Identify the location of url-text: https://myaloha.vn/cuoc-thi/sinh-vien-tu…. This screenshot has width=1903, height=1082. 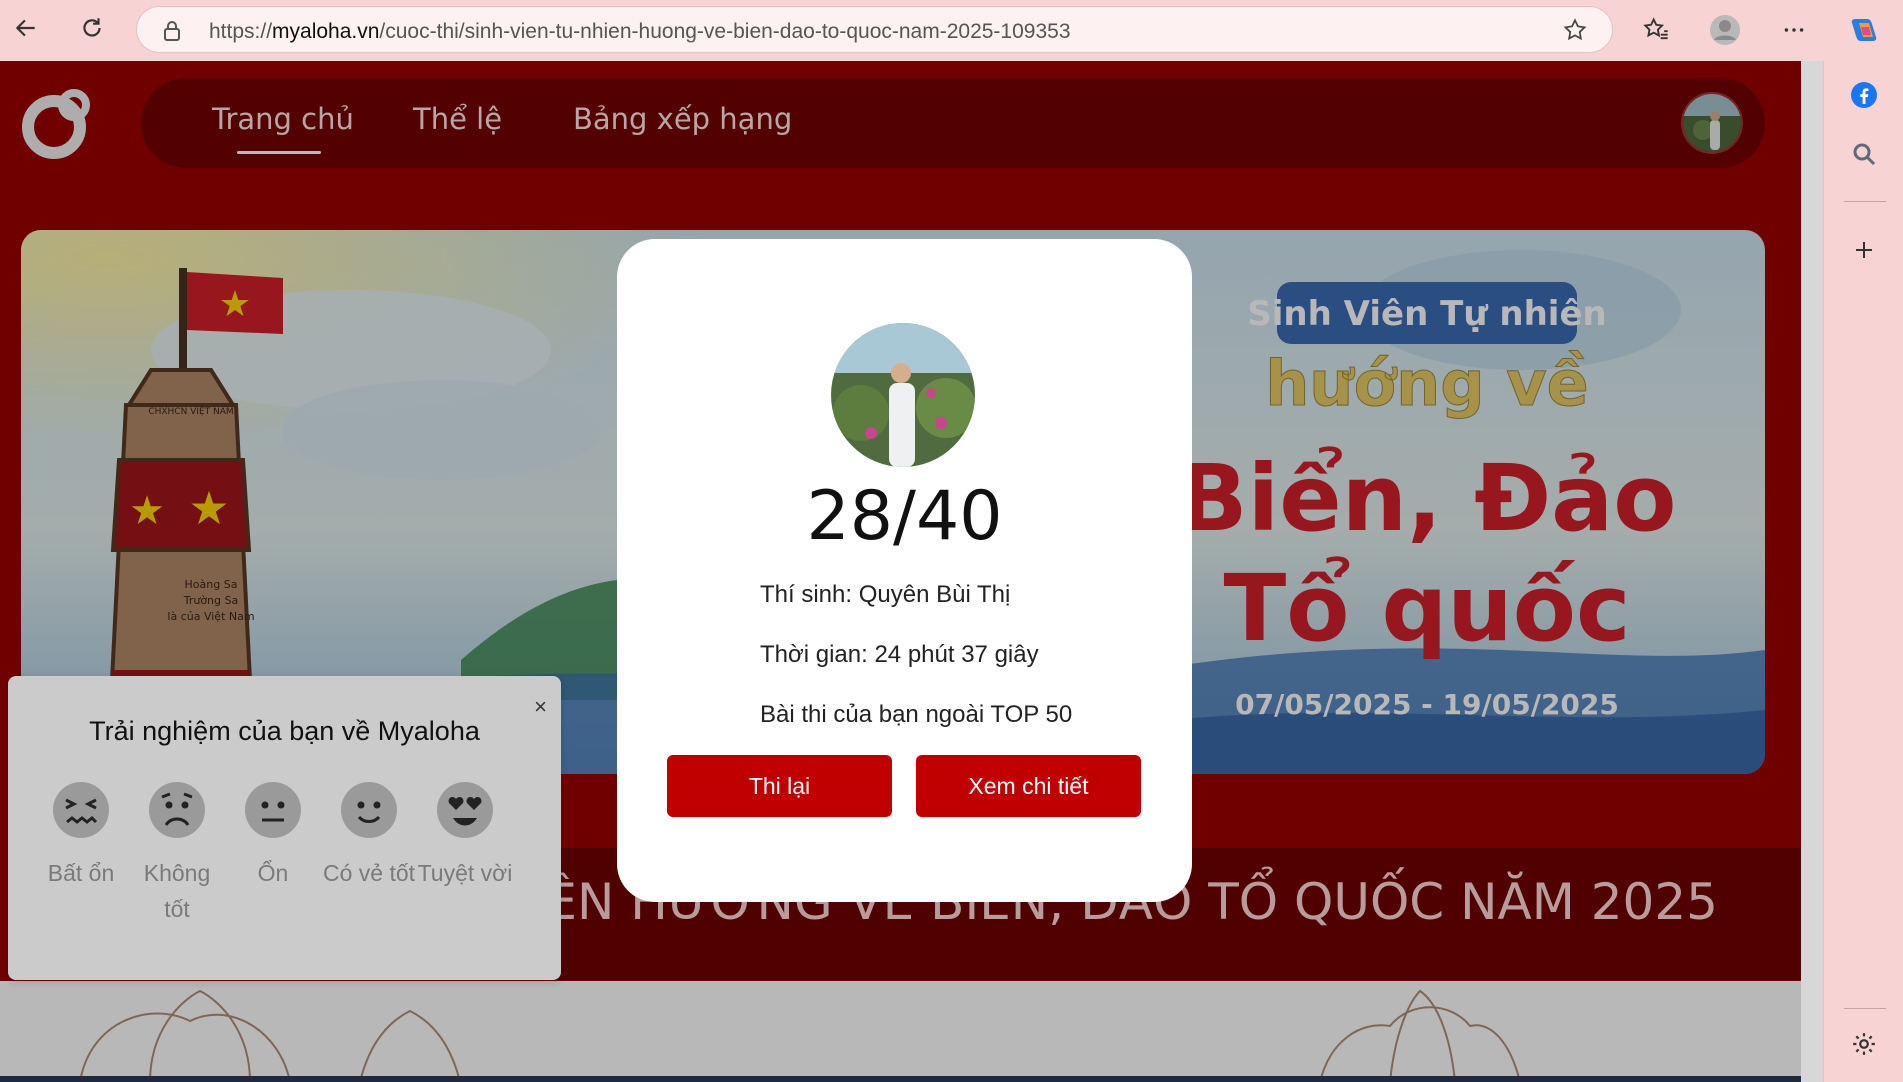
(640, 32).